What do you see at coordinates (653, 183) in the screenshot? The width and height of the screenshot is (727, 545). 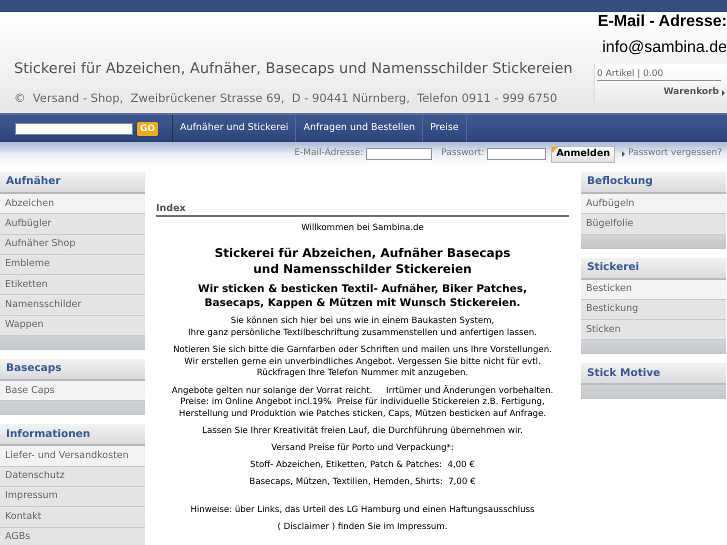 I see `box-header: Beflockung` at bounding box center [653, 183].